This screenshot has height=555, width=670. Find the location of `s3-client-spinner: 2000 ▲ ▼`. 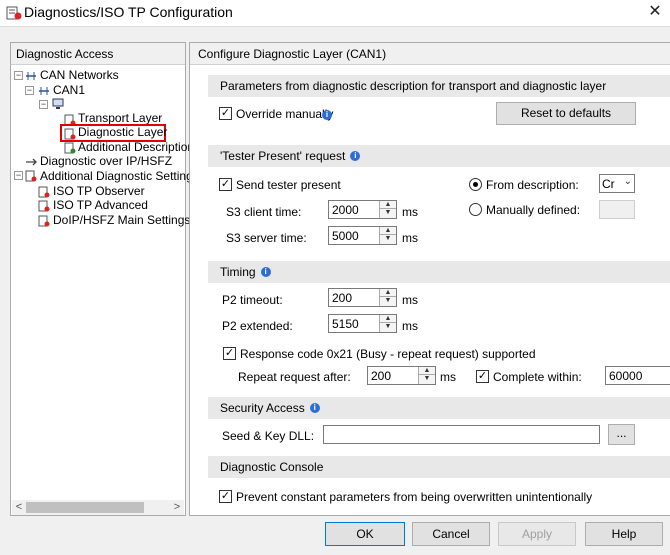

s3-client-spinner: 2000 ▲ ▼ is located at coordinates (362, 209).